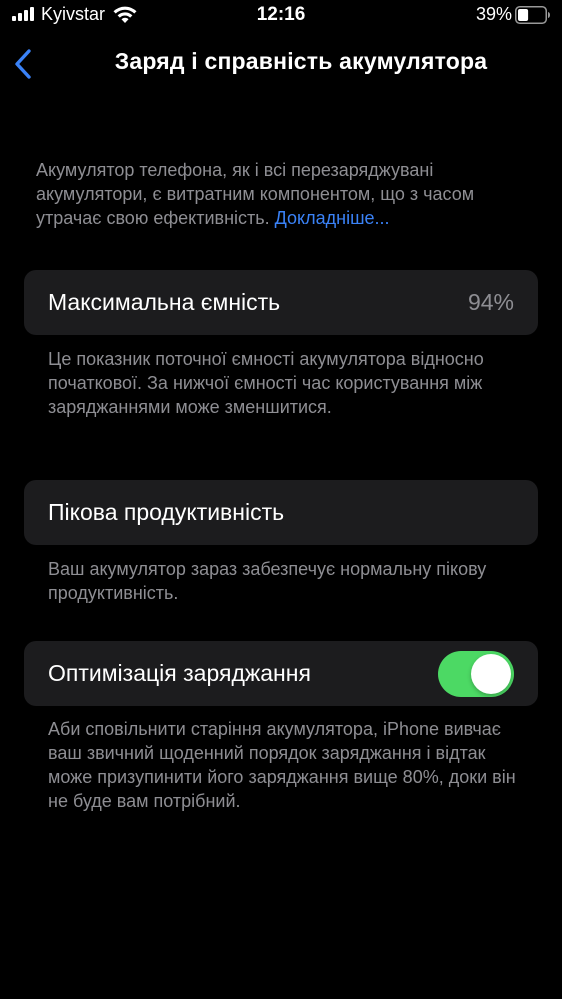 The width and height of the screenshot is (562, 999). Describe the element at coordinates (179, 673) in the screenshot. I see `charging-optimization-label: Оптимізація заряджання` at that location.